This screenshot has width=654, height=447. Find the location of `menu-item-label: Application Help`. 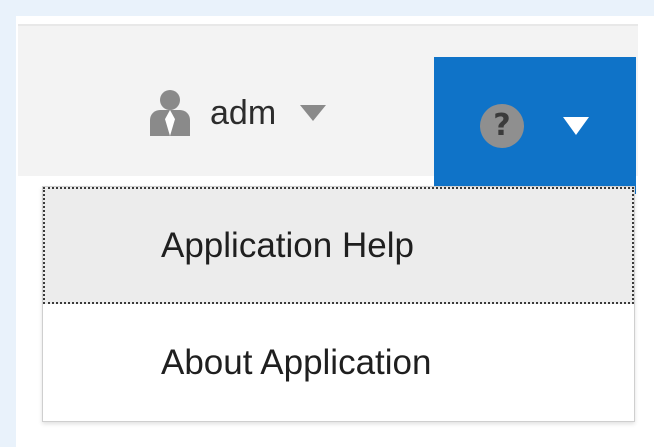

menu-item-label: Application Help is located at coordinates (287, 245).